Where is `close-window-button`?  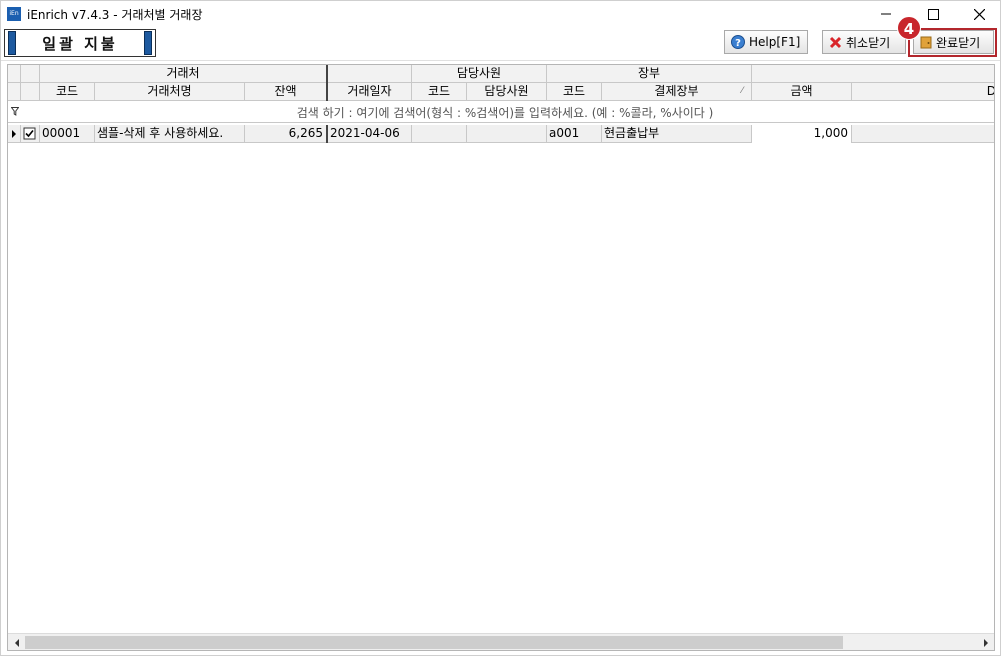 close-window-button is located at coordinates (978, 14).